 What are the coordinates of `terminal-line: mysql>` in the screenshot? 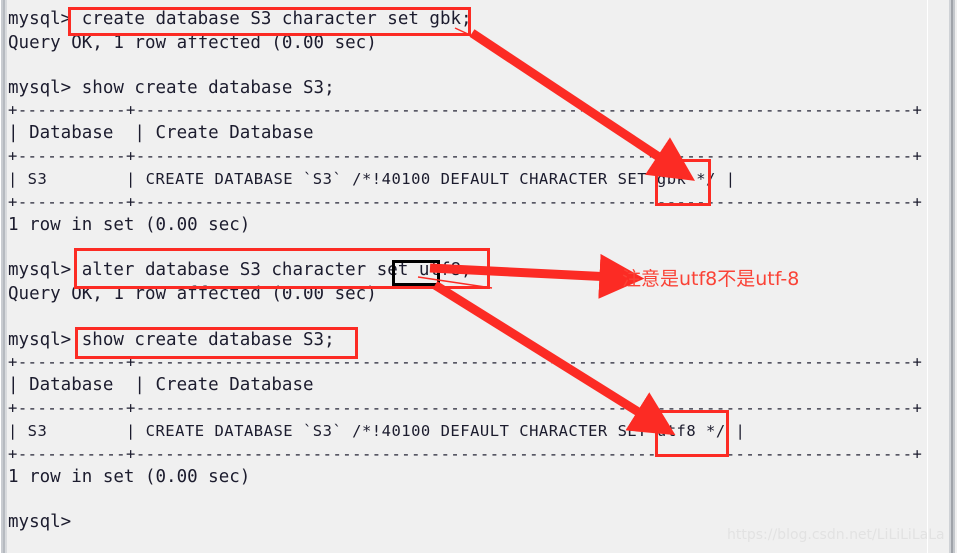 It's located at (40, 522).